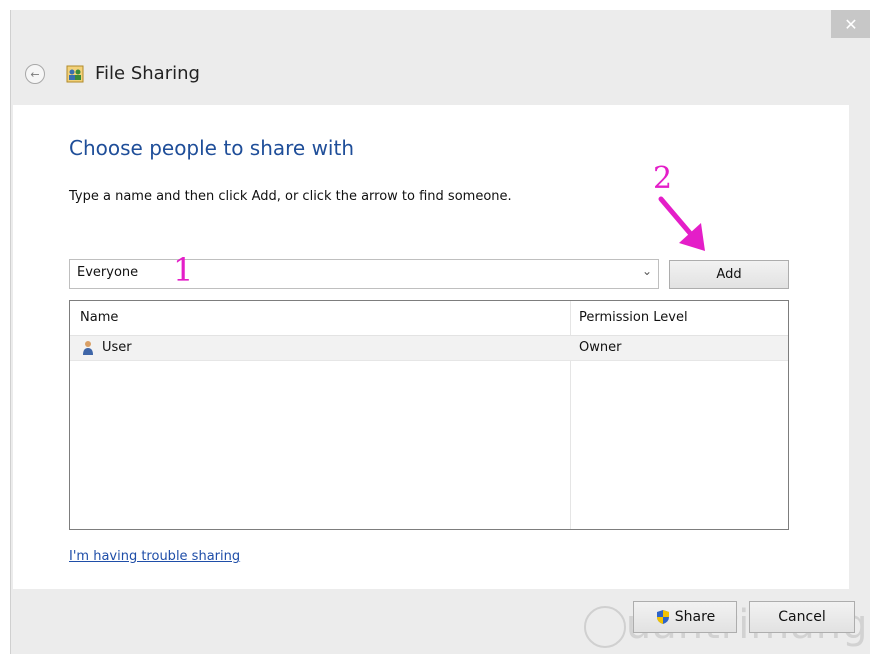 The width and height of the screenshot is (870, 654). I want to click on share-label: Share, so click(695, 617).